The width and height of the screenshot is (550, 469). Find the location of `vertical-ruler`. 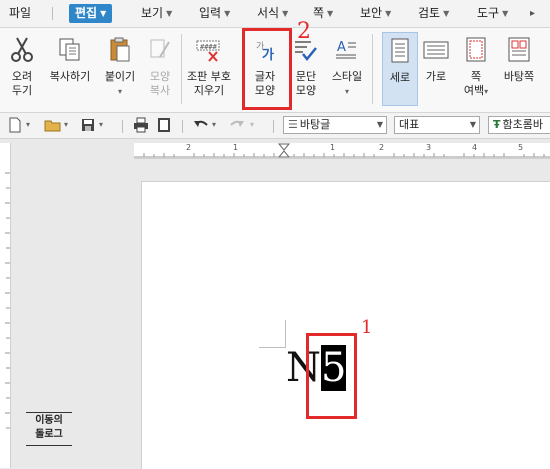

vertical-ruler is located at coordinates (5, 305).